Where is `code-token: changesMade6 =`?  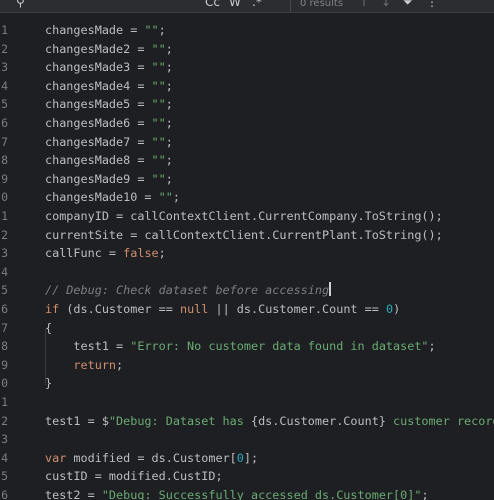 code-token: changesMade6 = is located at coordinates (98, 123).